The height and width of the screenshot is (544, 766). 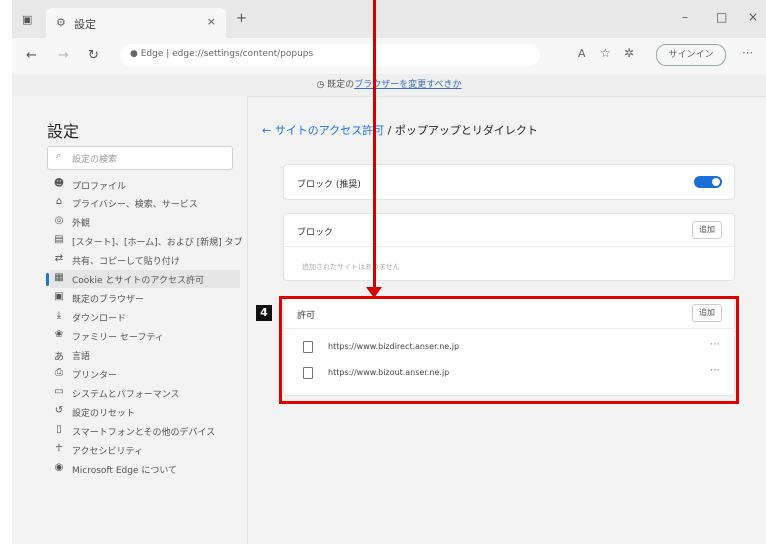 What do you see at coordinates (59, 201) in the screenshot?
I see `lock-icon: ⌂` at bounding box center [59, 201].